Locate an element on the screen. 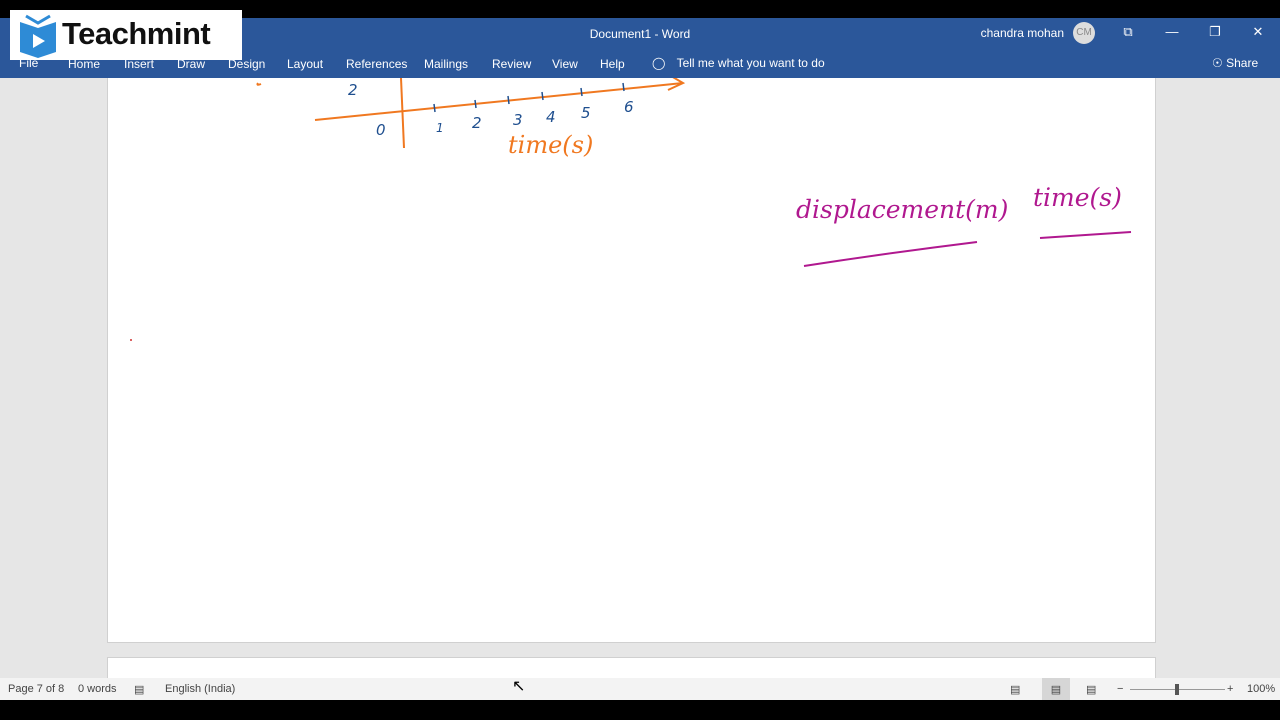 This screenshot has height=720, width=1280. y-tick-label: 2 is located at coordinates (353, 90).